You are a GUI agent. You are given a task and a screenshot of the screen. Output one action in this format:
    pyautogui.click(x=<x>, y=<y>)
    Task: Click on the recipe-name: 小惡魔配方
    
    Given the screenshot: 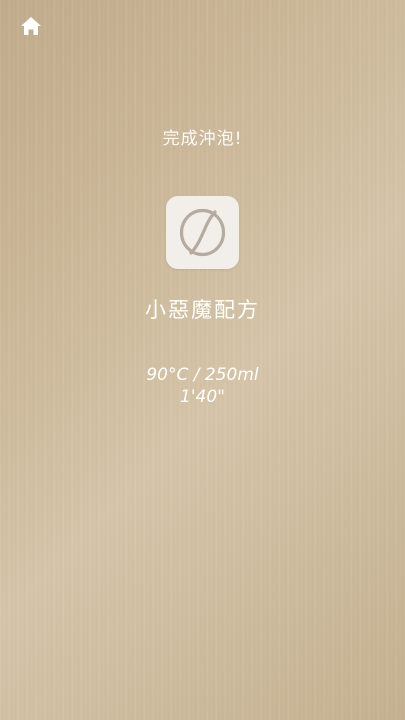 What is the action you would take?
    pyautogui.click(x=202, y=310)
    